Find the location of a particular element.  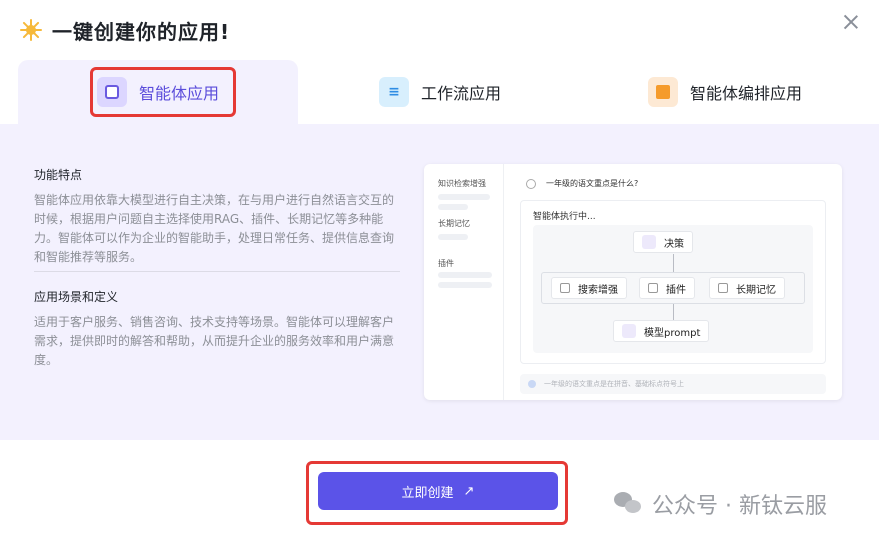

user-icon is located at coordinates (531, 183).